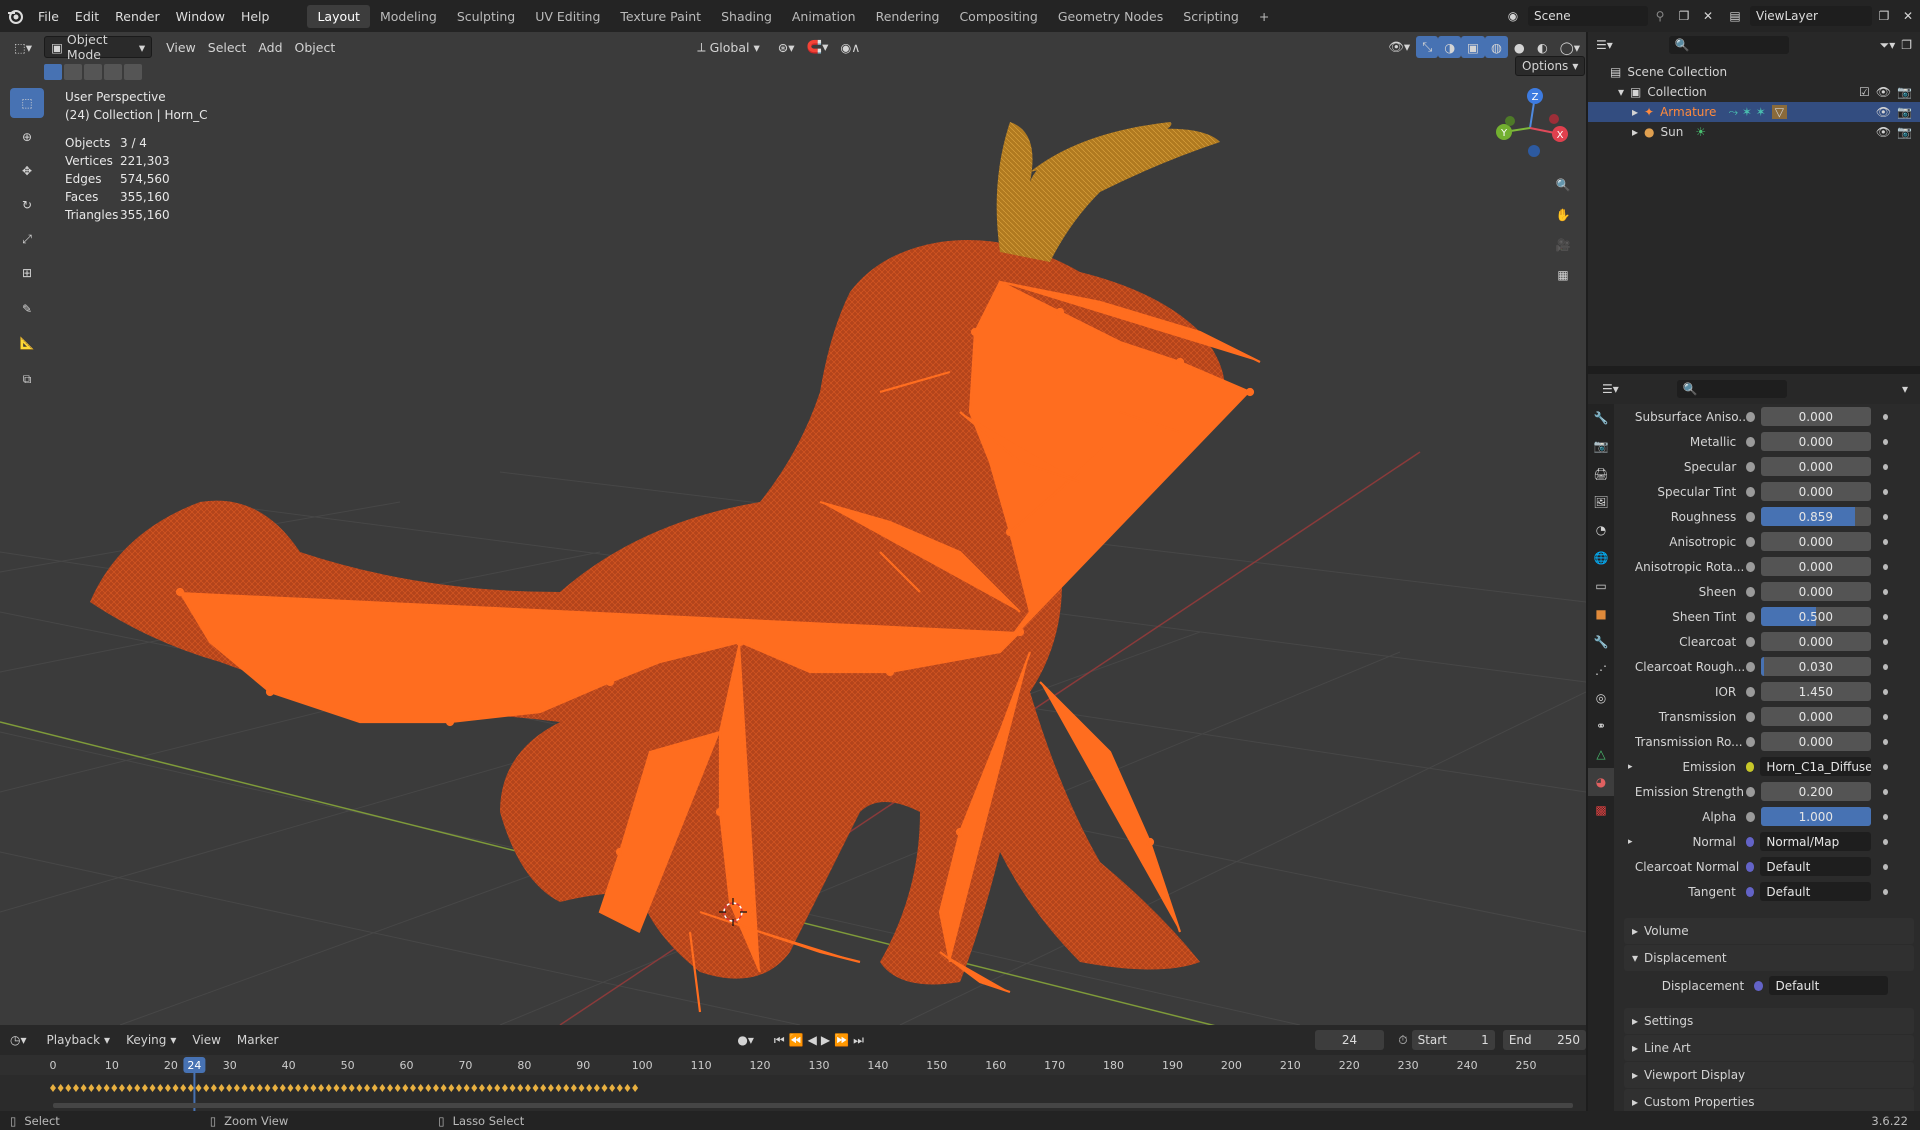 This screenshot has height=1130, width=1920. I want to click on menu-file: File, so click(48, 16).